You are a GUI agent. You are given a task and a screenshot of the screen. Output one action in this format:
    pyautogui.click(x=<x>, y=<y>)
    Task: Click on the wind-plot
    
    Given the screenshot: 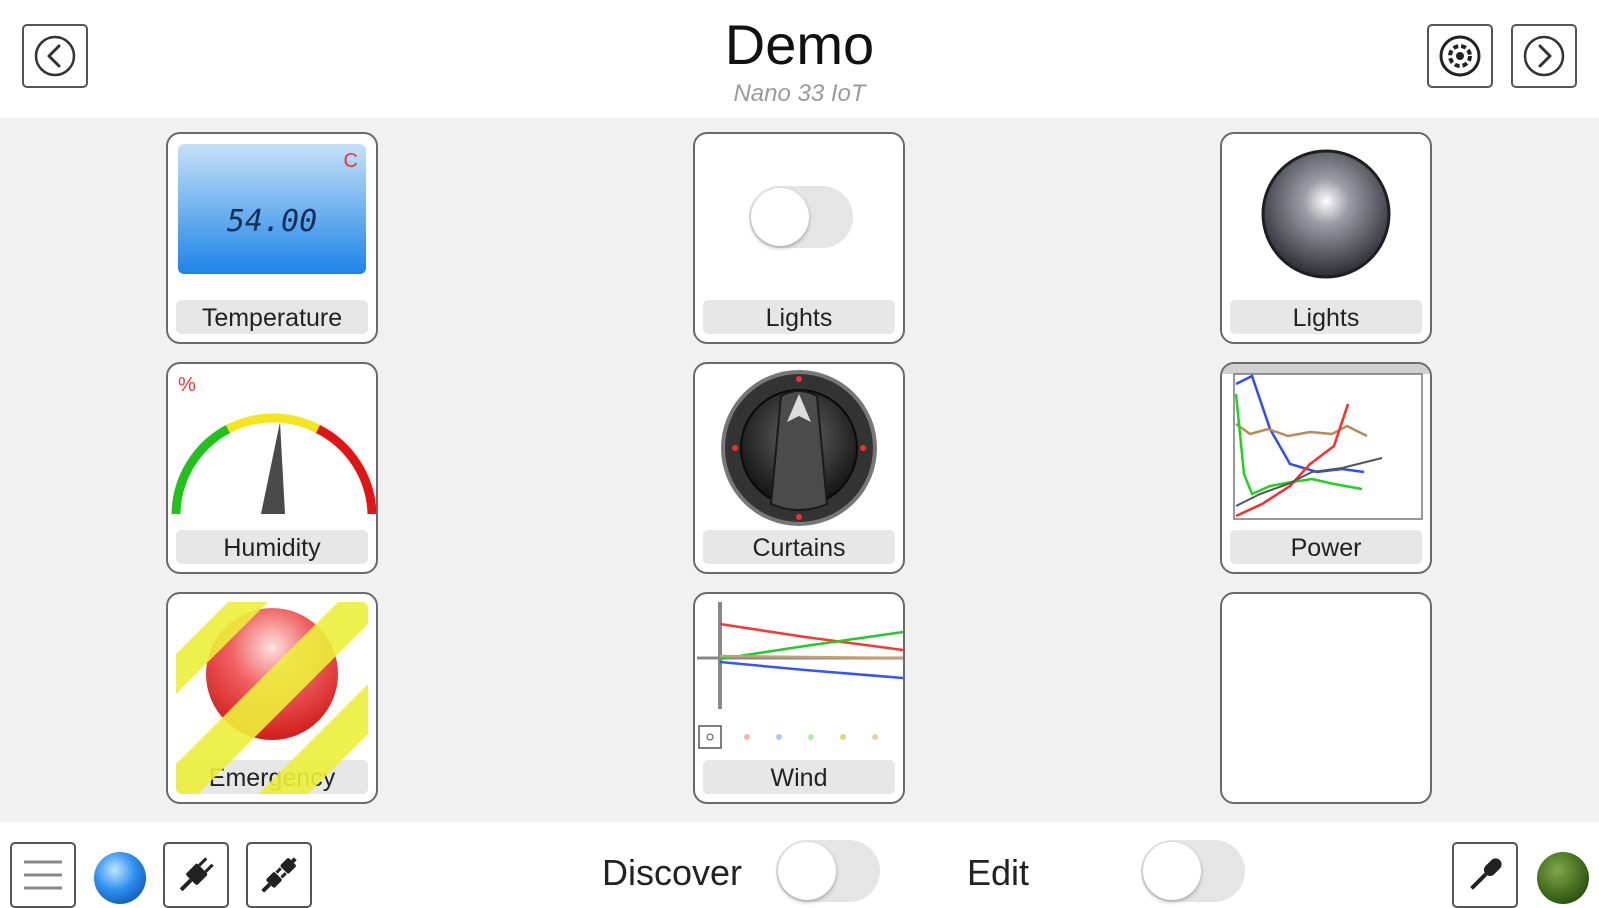 What is the action you would take?
    pyautogui.click(x=800, y=675)
    